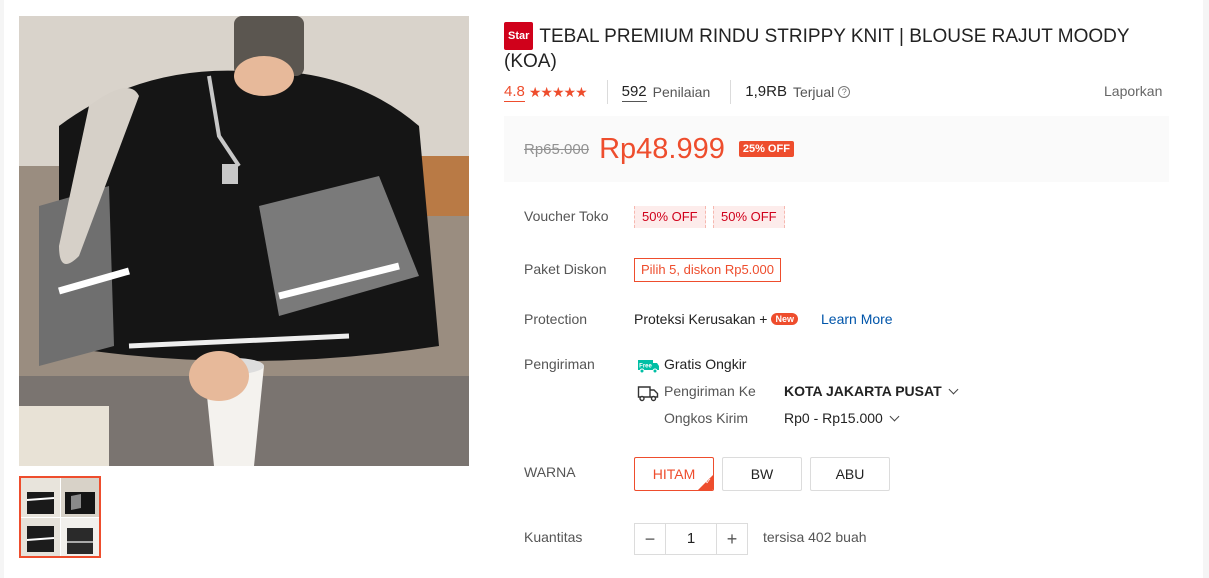  I want to click on quantity-label: Kuantitas, so click(553, 537).